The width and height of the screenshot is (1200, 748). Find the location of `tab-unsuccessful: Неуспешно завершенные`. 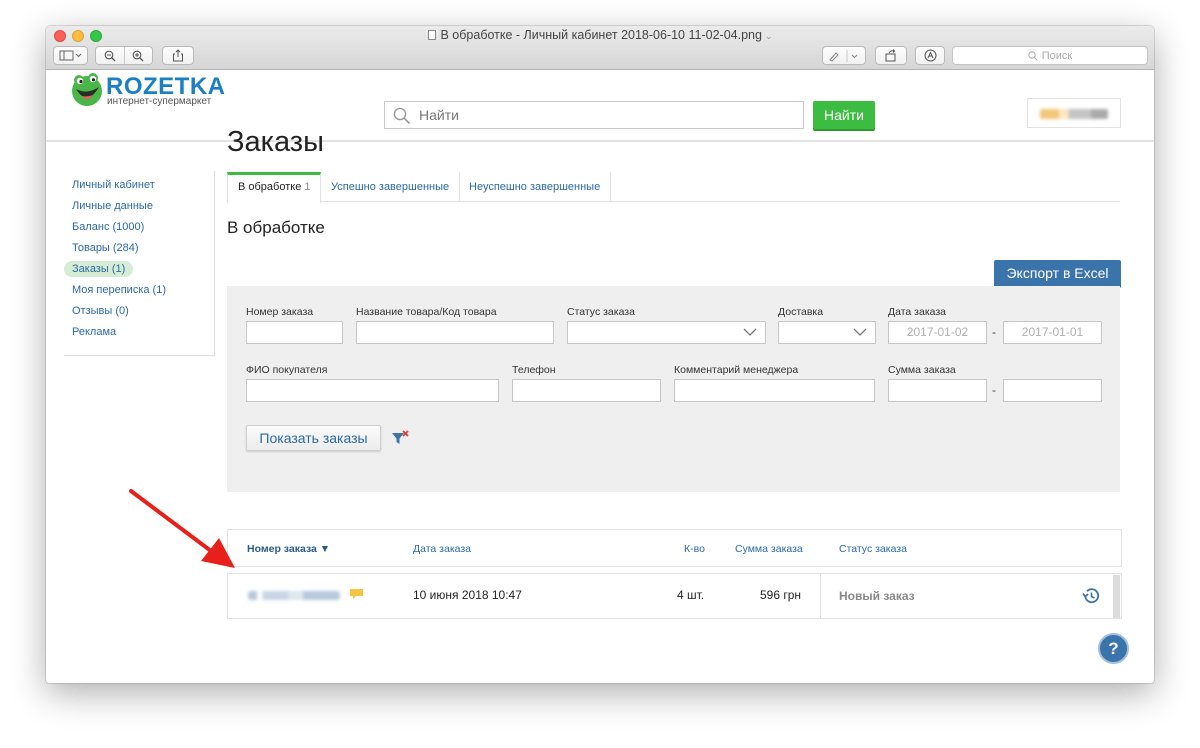

tab-unsuccessful: Неуспешно завершенные is located at coordinates (535, 187).